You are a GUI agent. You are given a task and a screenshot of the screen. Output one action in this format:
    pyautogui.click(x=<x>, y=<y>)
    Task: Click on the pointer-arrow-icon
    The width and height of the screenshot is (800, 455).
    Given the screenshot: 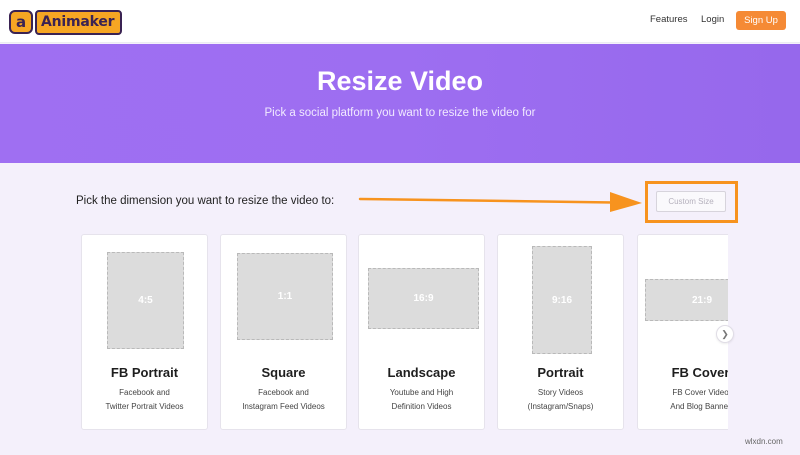 What is the action you would take?
    pyautogui.click(x=500, y=202)
    